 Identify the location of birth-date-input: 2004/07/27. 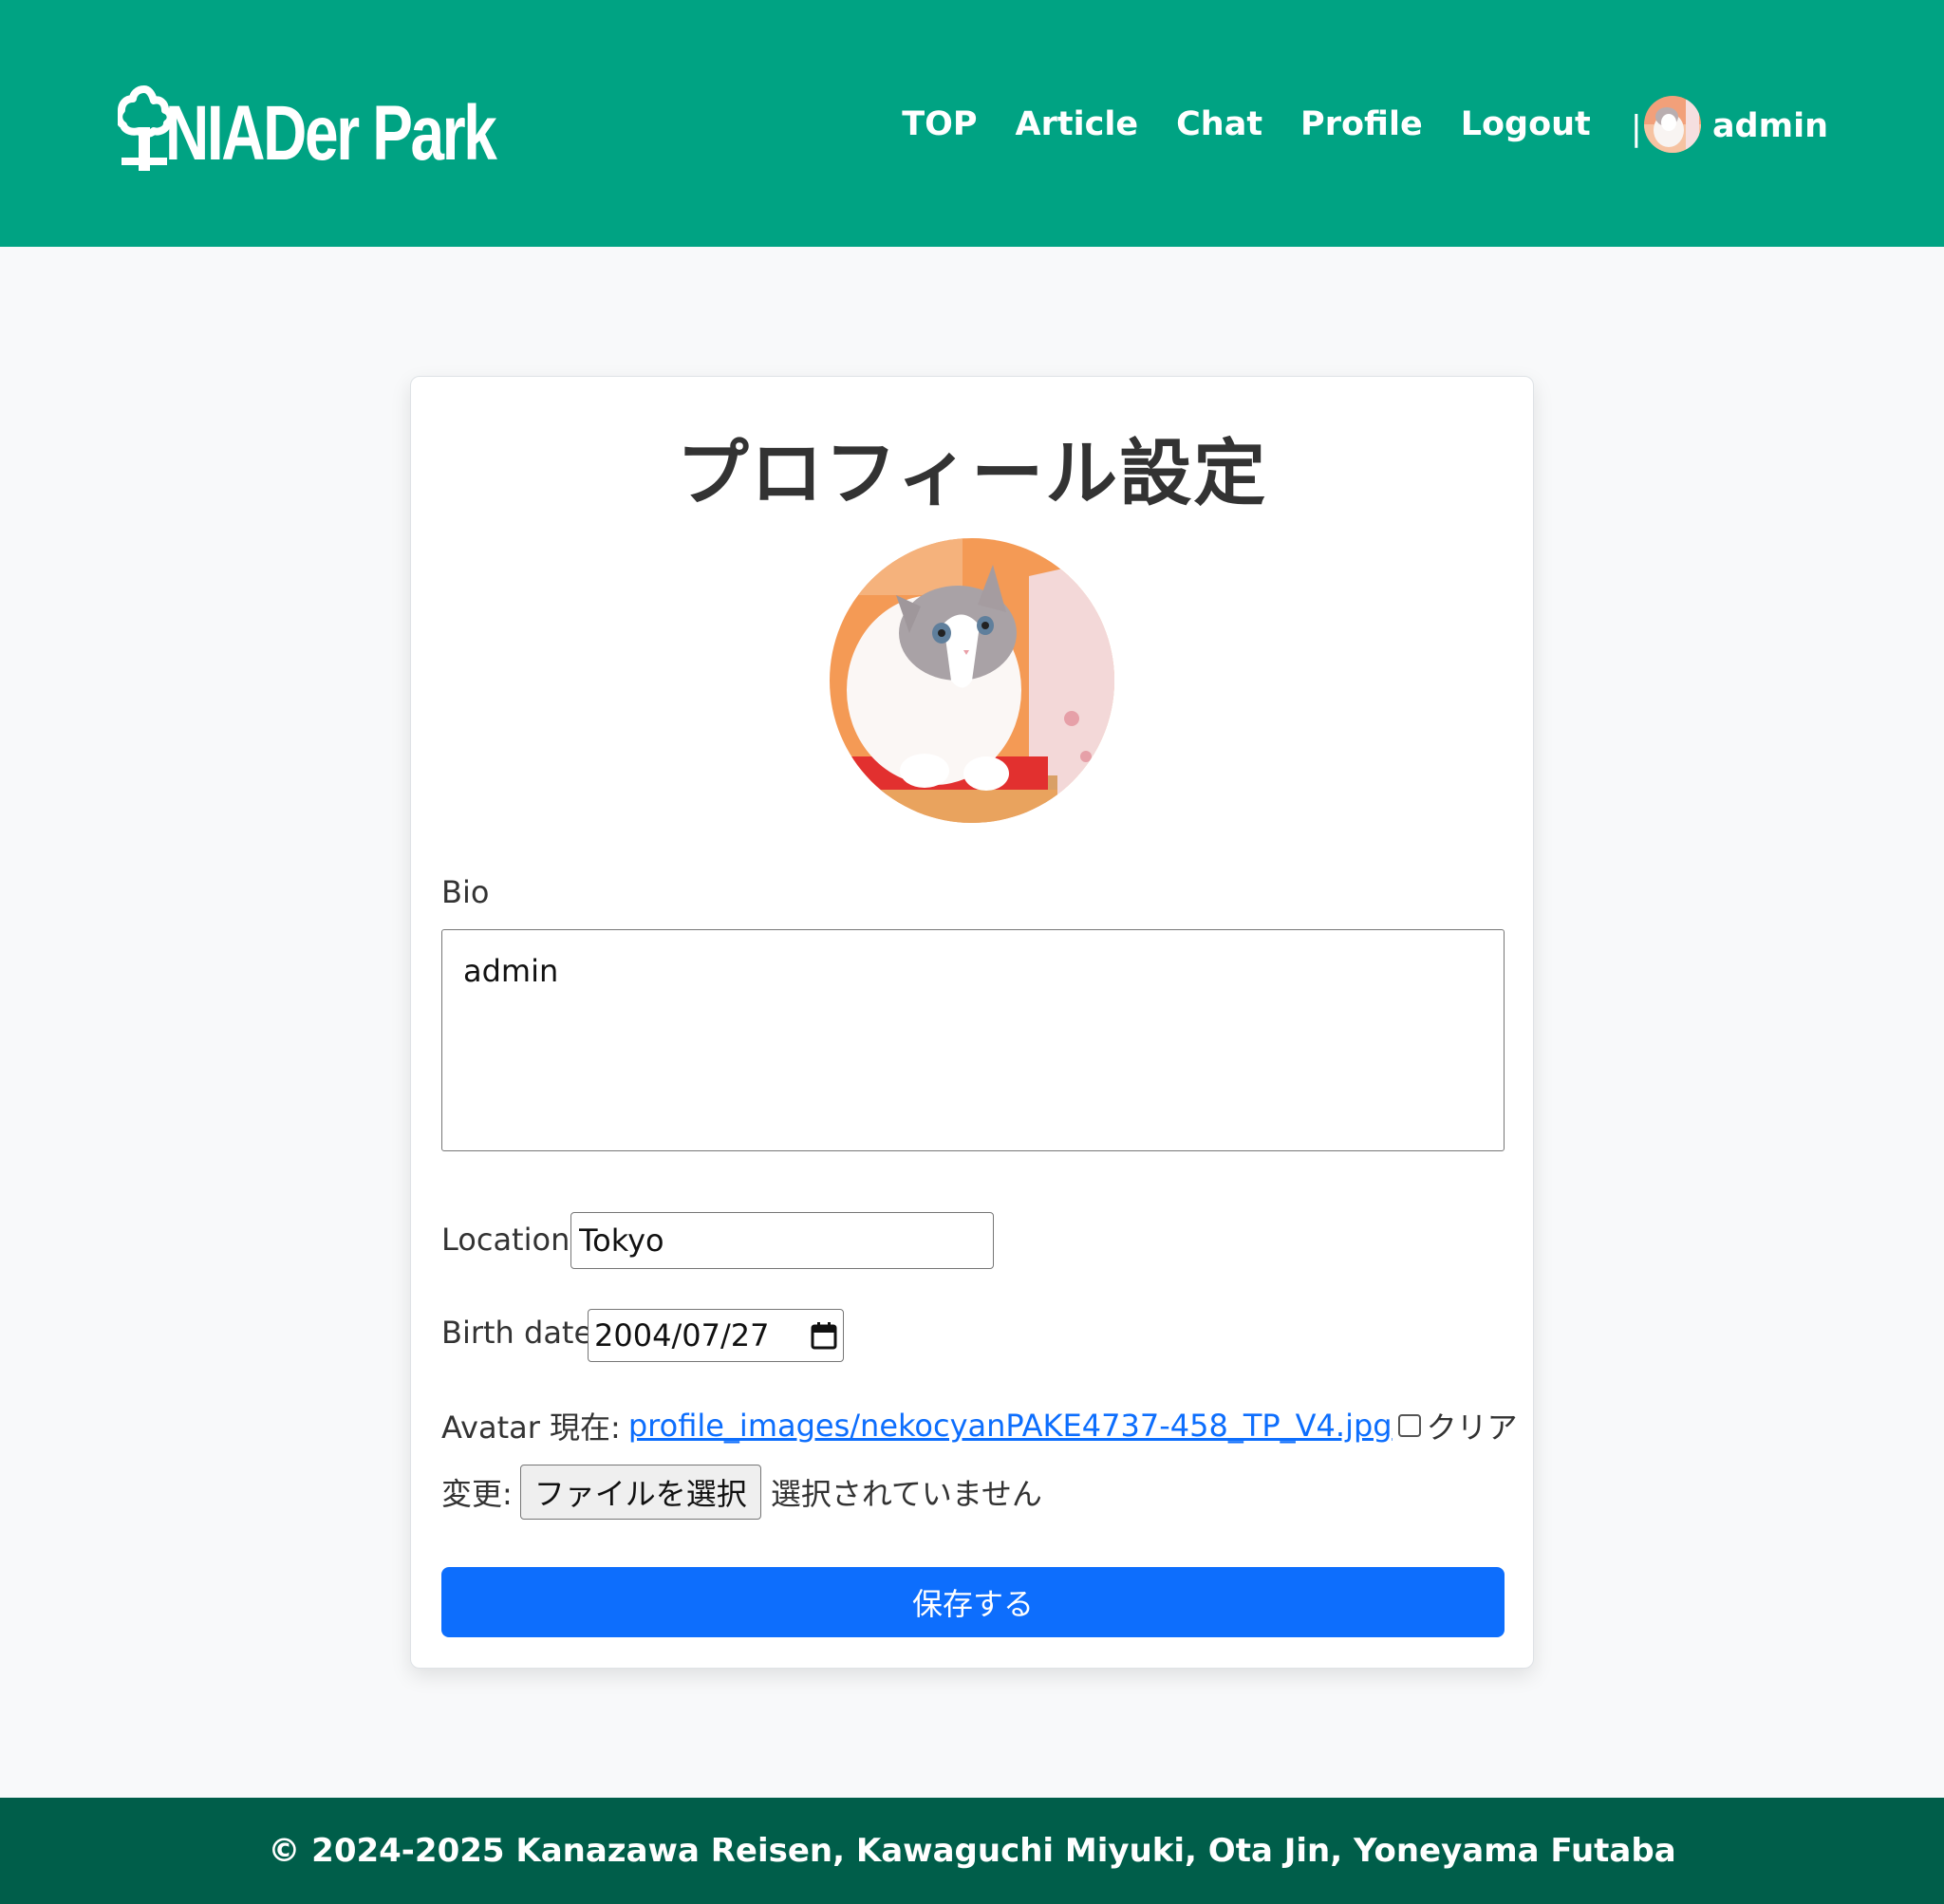
(716, 1335).